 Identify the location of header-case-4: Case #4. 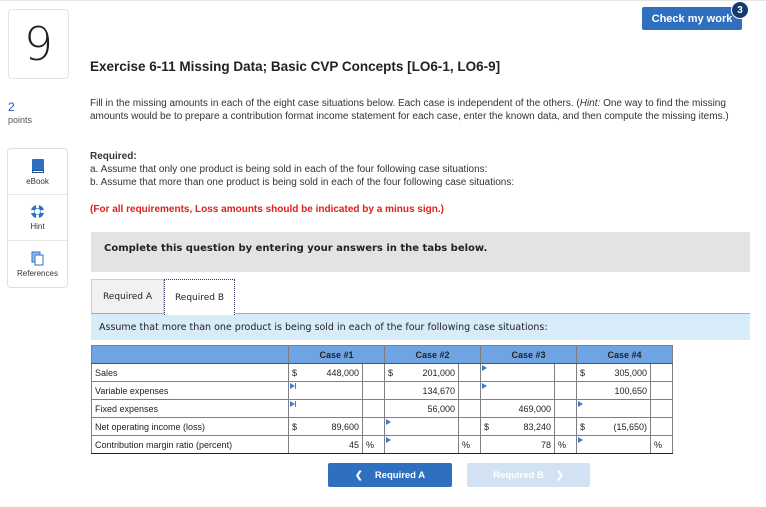
(624, 354).